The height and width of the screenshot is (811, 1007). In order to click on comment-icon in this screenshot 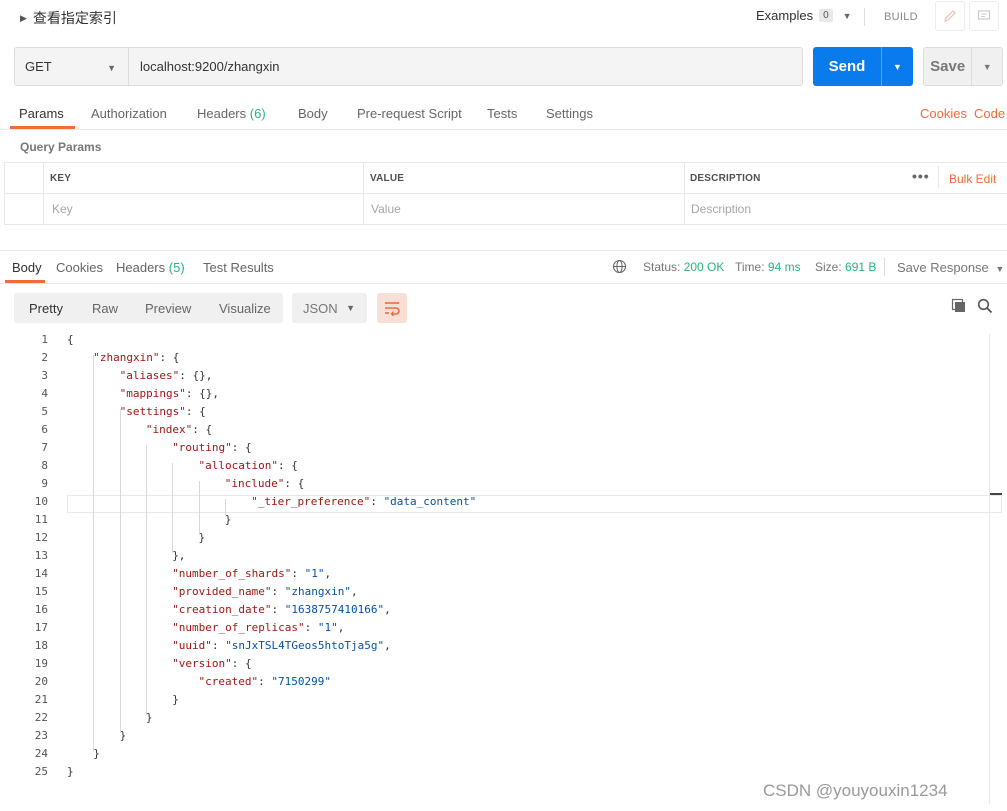, I will do `click(984, 15)`.